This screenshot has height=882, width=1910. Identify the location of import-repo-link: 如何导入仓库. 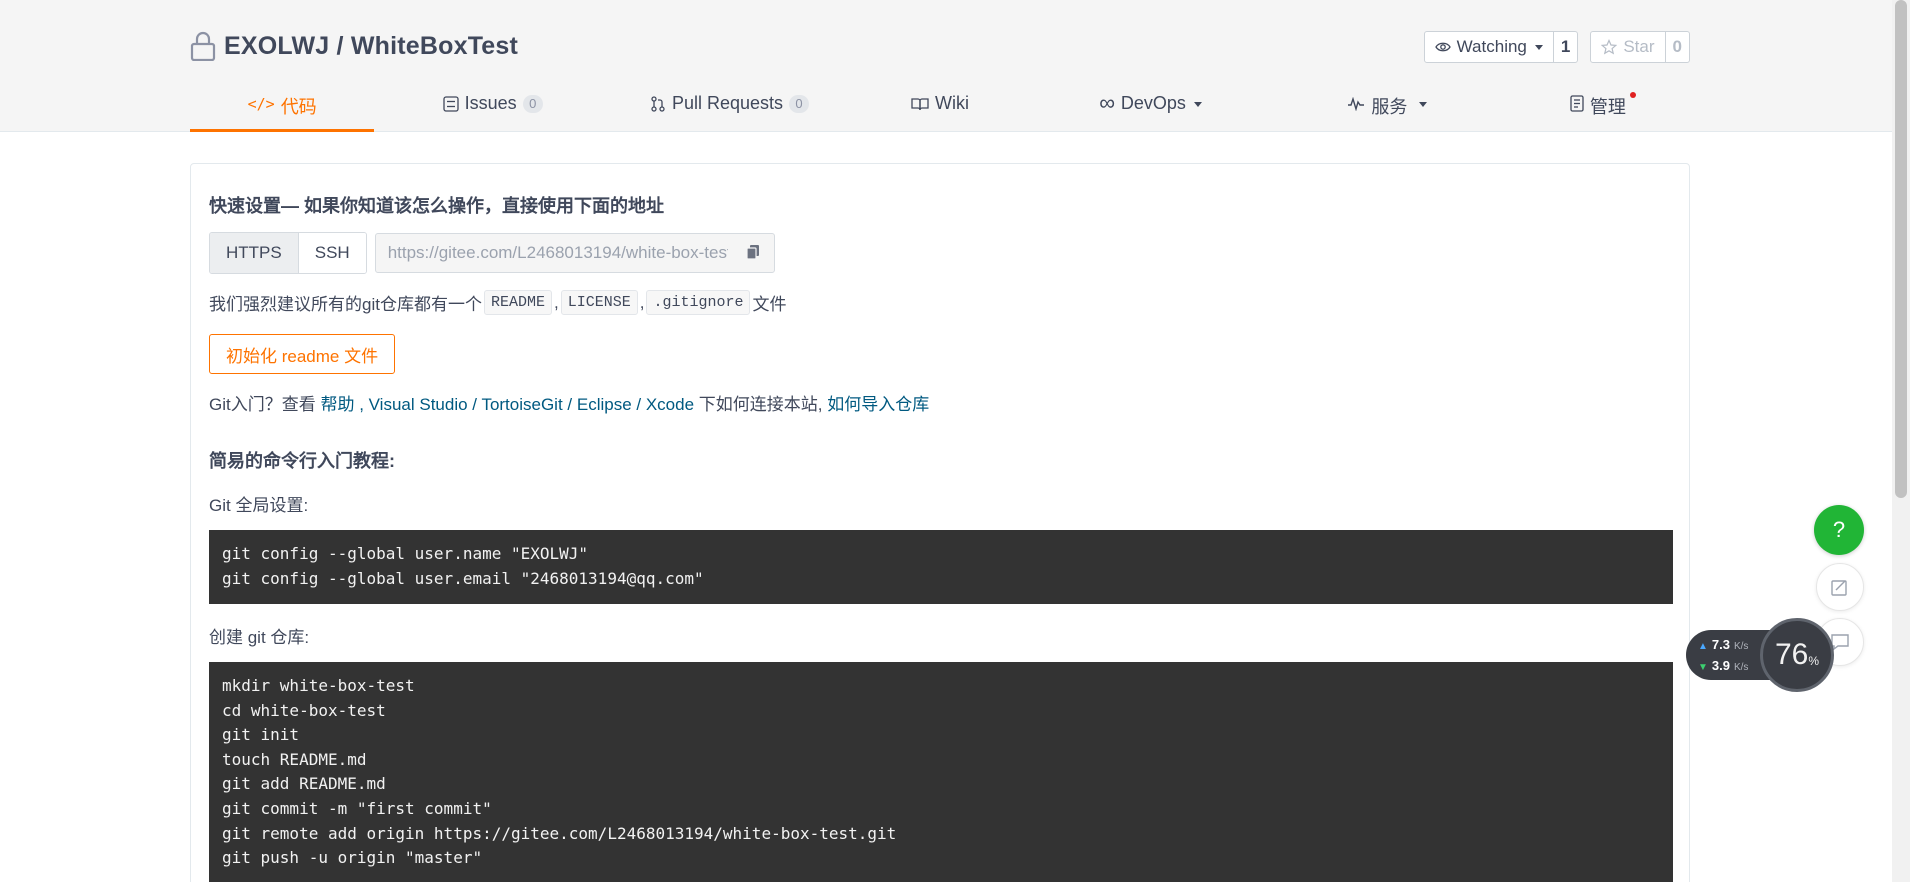
(878, 404).